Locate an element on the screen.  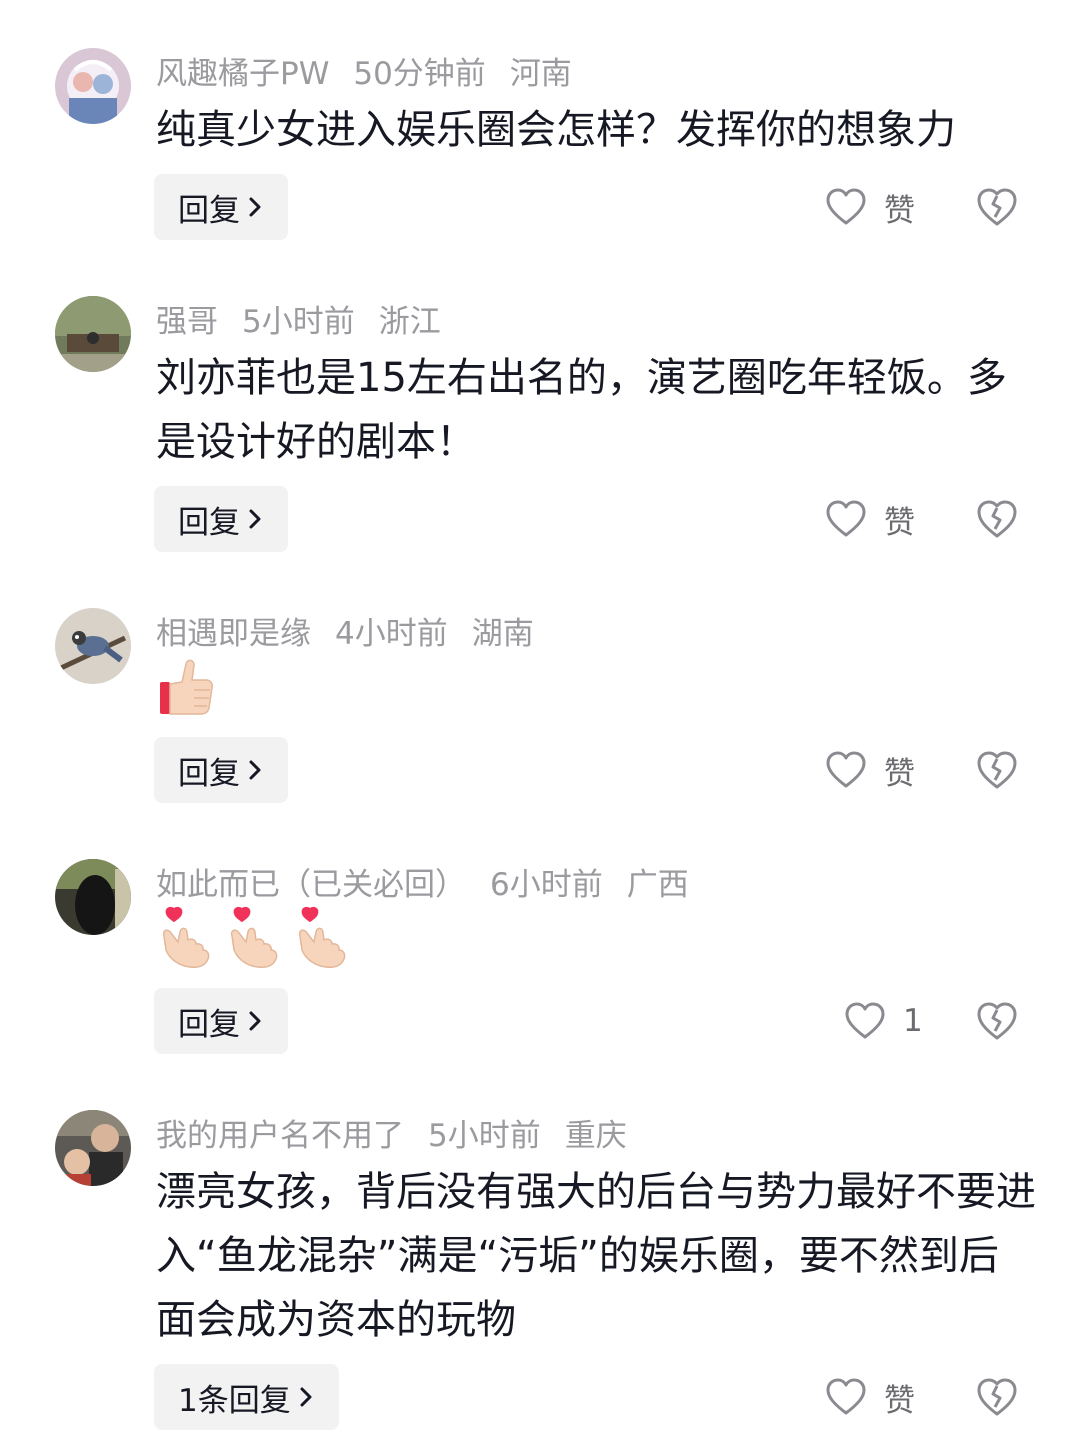
comment-meta: 相遇即是缘 4小时前 湖南 is located at coordinates (357, 630).